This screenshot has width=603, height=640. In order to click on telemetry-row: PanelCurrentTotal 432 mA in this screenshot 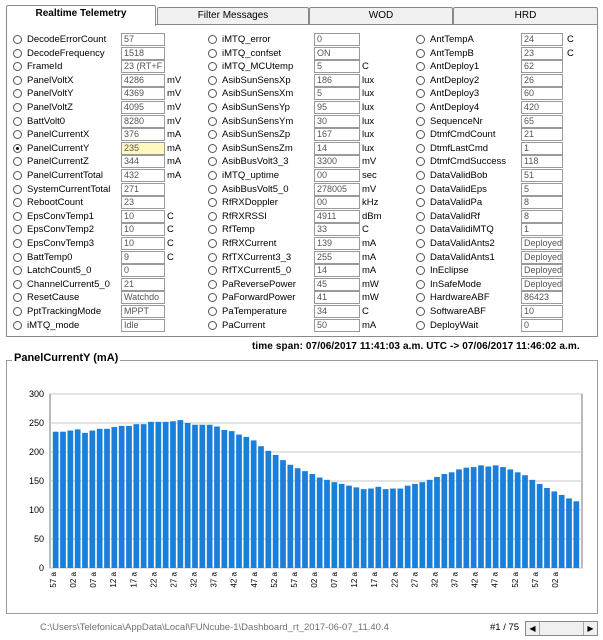, I will do `click(102, 176)`.